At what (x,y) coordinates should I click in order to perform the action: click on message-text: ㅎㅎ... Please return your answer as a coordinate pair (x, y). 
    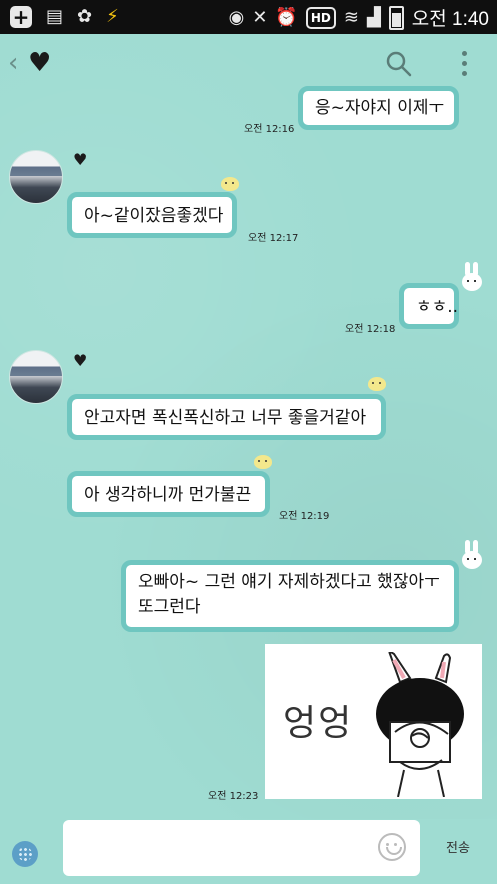
    Looking at the image, I should click on (437, 307).